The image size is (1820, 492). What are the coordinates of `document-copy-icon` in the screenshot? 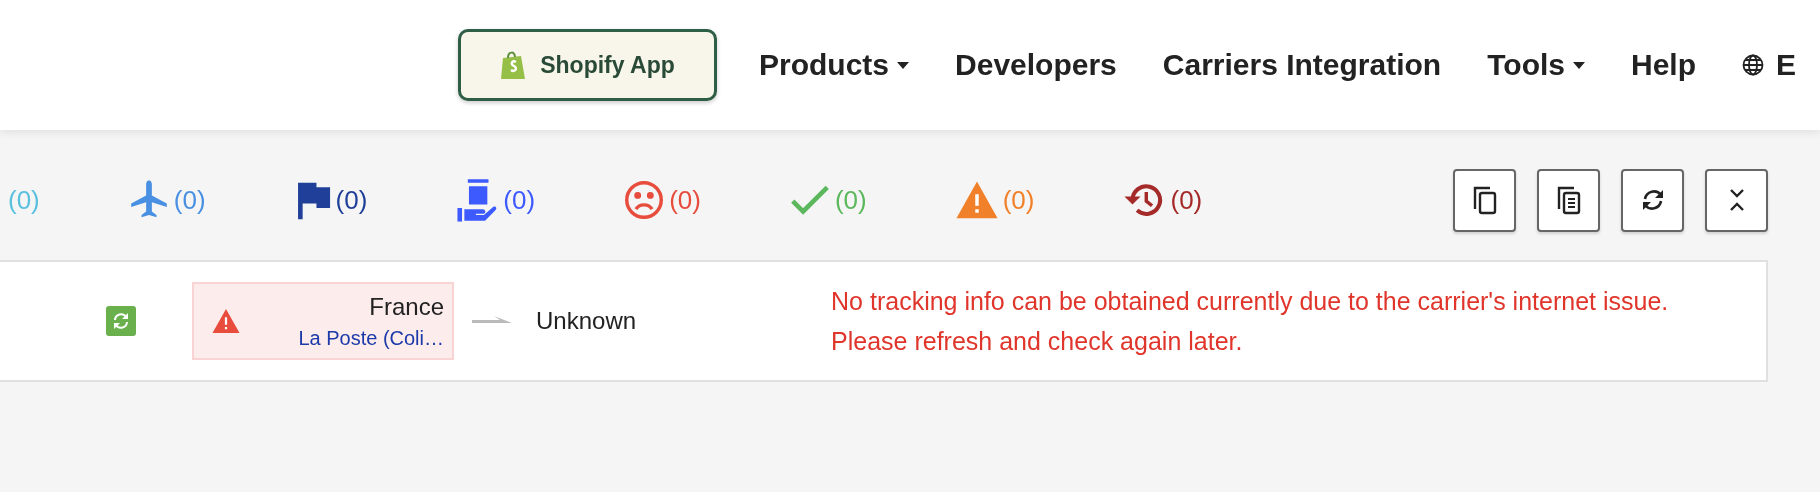 It's located at (1568, 200).